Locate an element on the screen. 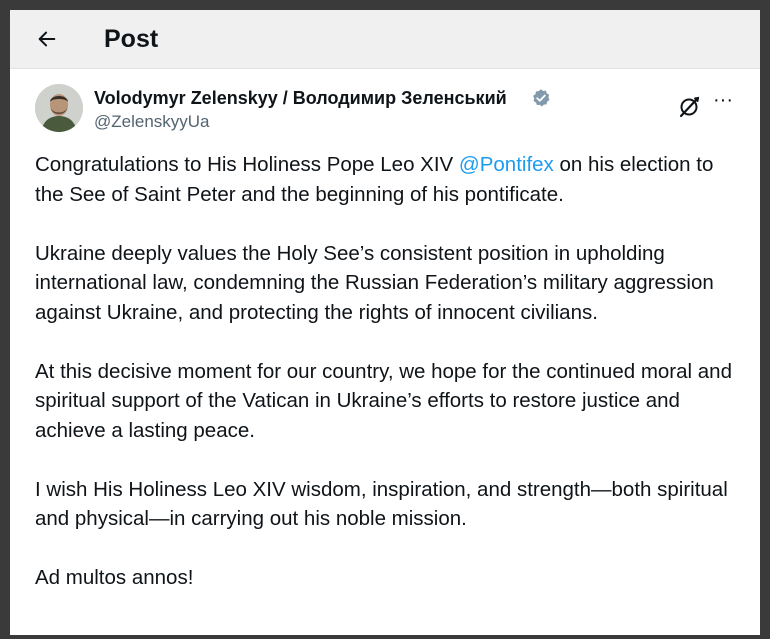  avatar is located at coordinates (59, 108).